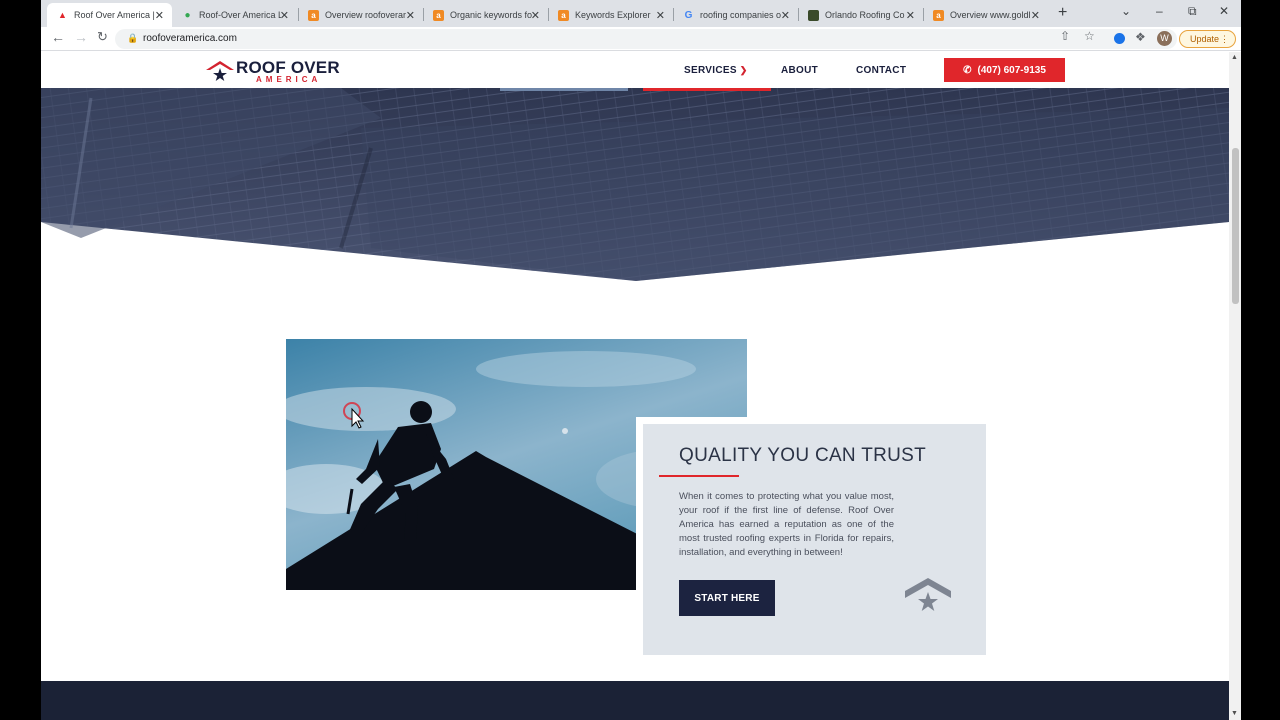 This screenshot has width=1280, height=720. I want to click on tab-orlando-roofing: Orlando Roofing Co ✕, so click(860, 15).